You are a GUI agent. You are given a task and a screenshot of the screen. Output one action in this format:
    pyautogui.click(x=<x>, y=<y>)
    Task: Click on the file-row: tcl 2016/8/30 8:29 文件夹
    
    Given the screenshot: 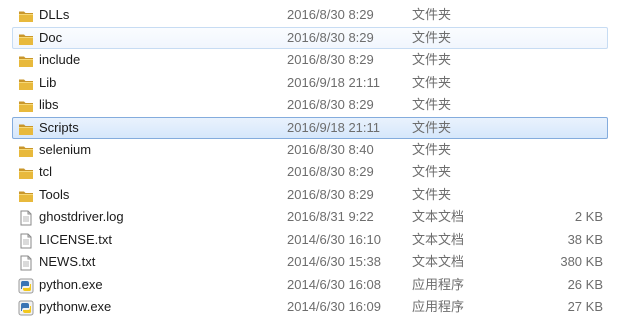 What is the action you would take?
    pyautogui.click(x=310, y=172)
    